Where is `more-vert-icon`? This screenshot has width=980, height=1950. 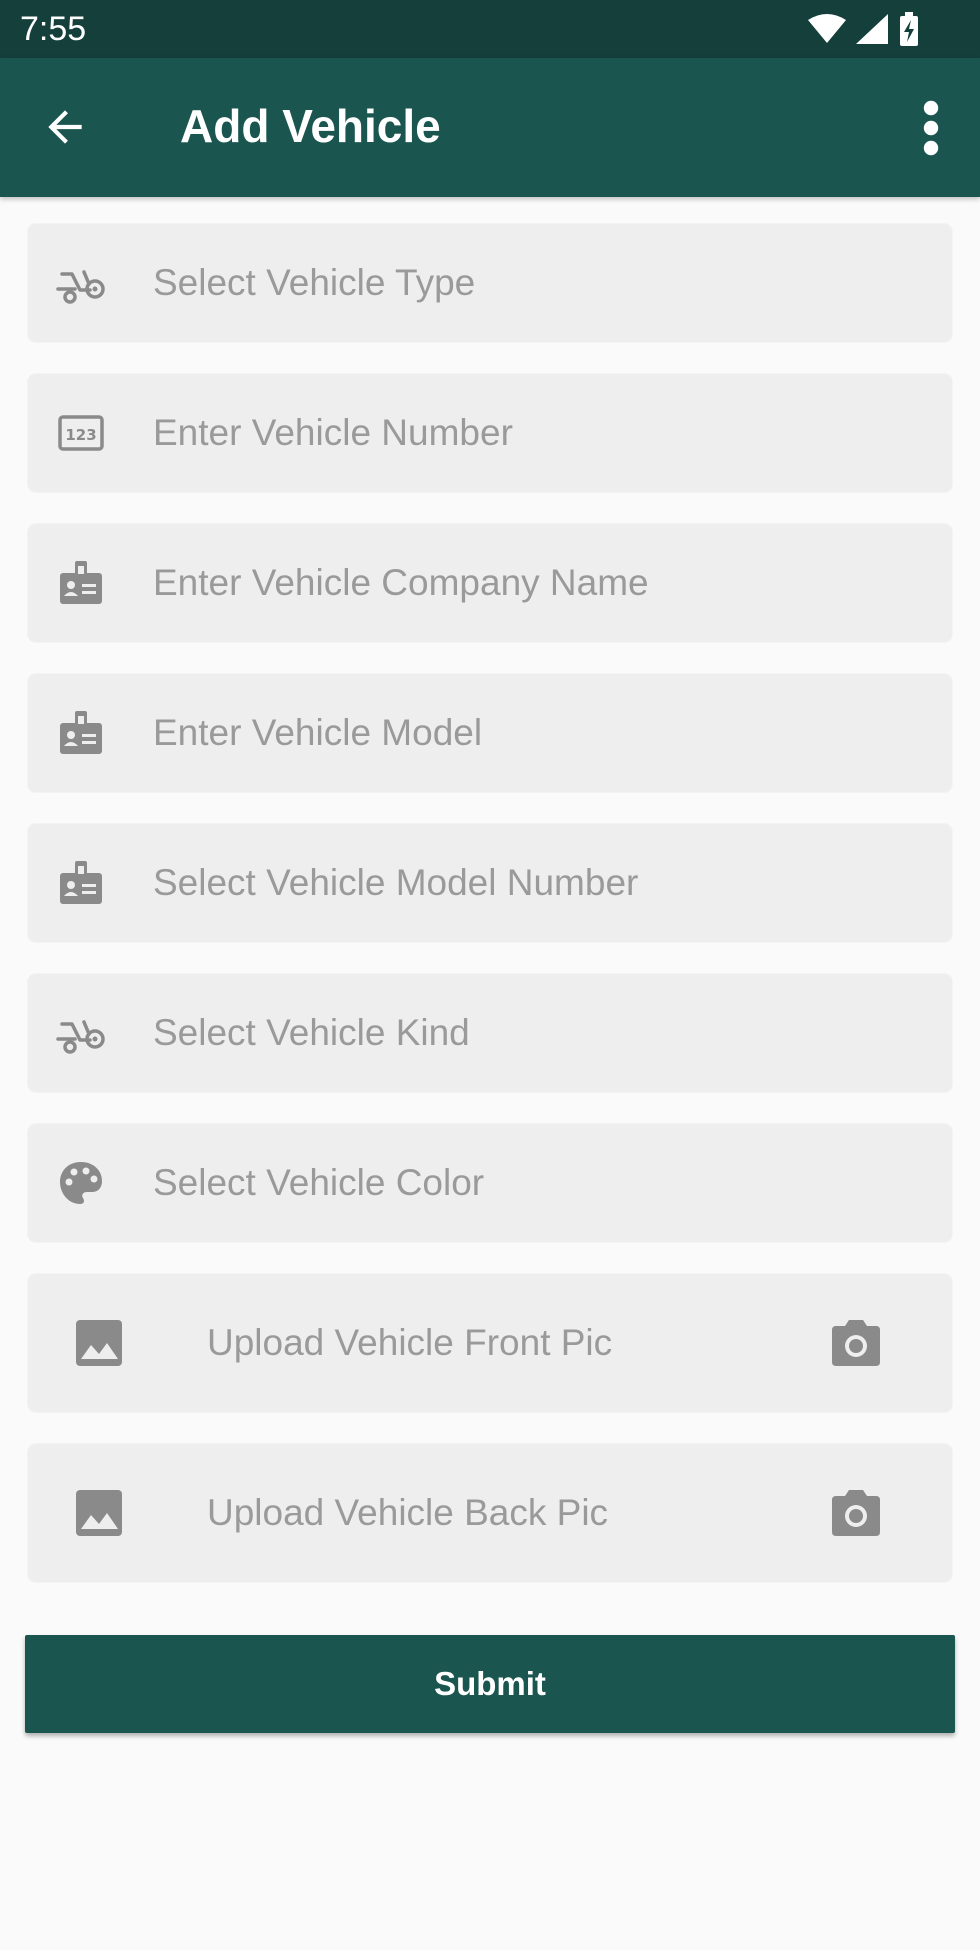
more-vert-icon is located at coordinates (931, 128).